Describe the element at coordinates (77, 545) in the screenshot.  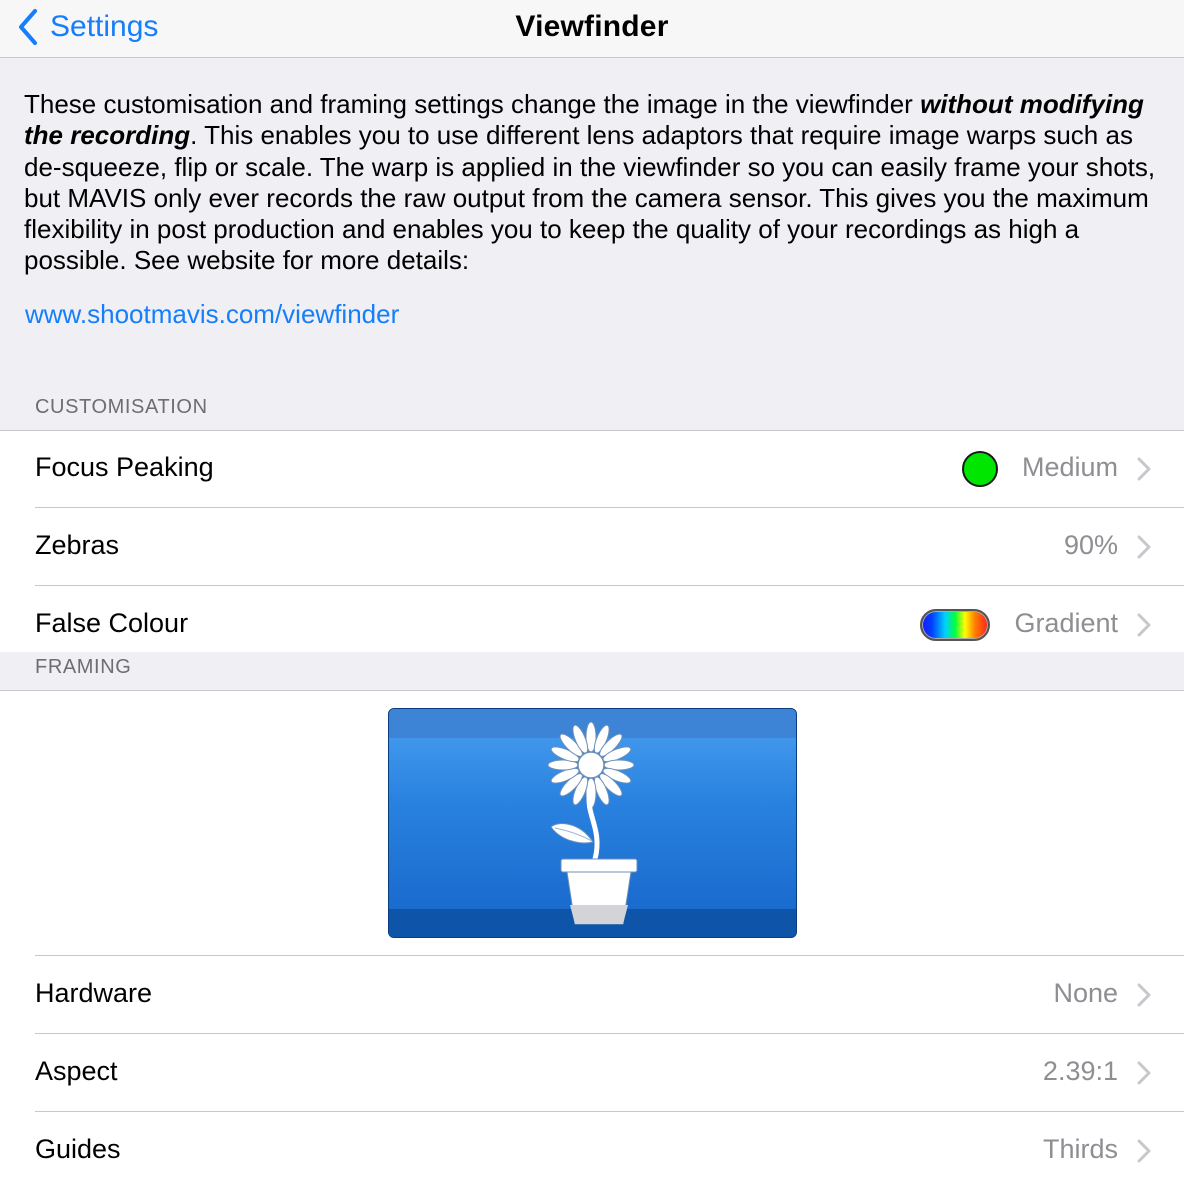
I see `row-label: Zebras` at that location.